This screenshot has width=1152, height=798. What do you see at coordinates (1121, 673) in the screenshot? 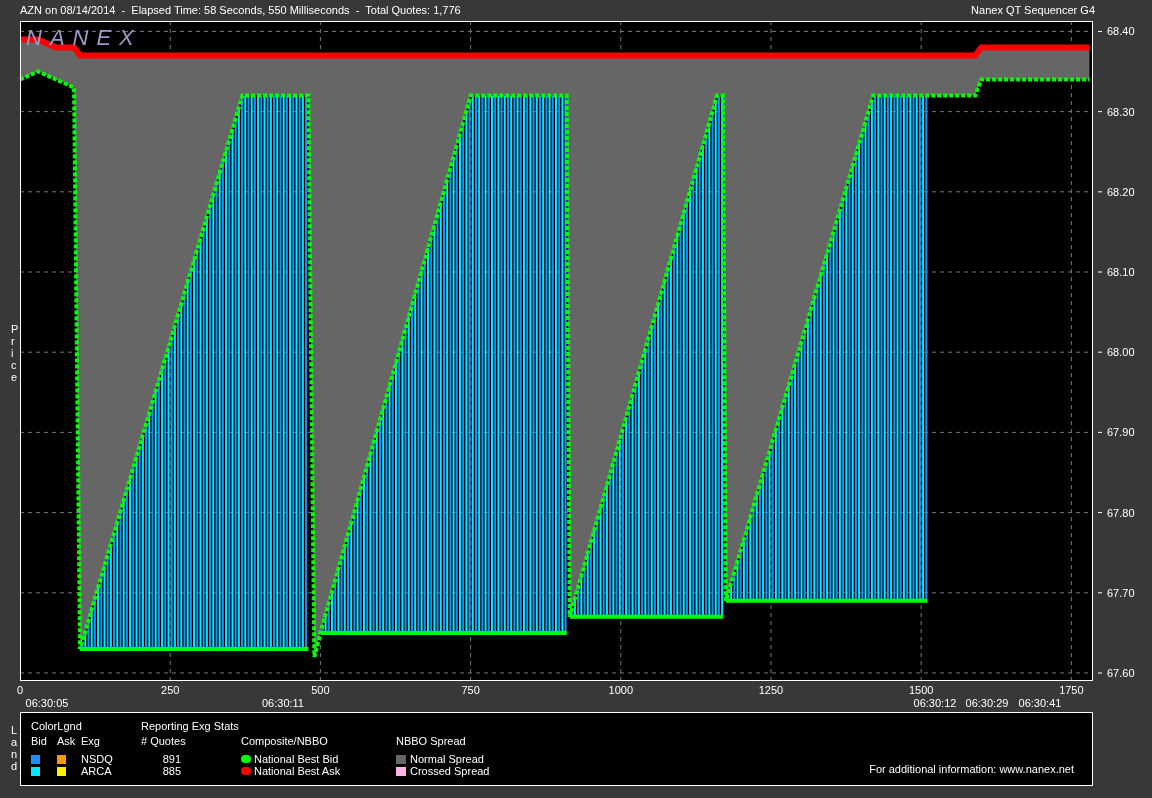
I see `y-tick-label: 67.60` at bounding box center [1121, 673].